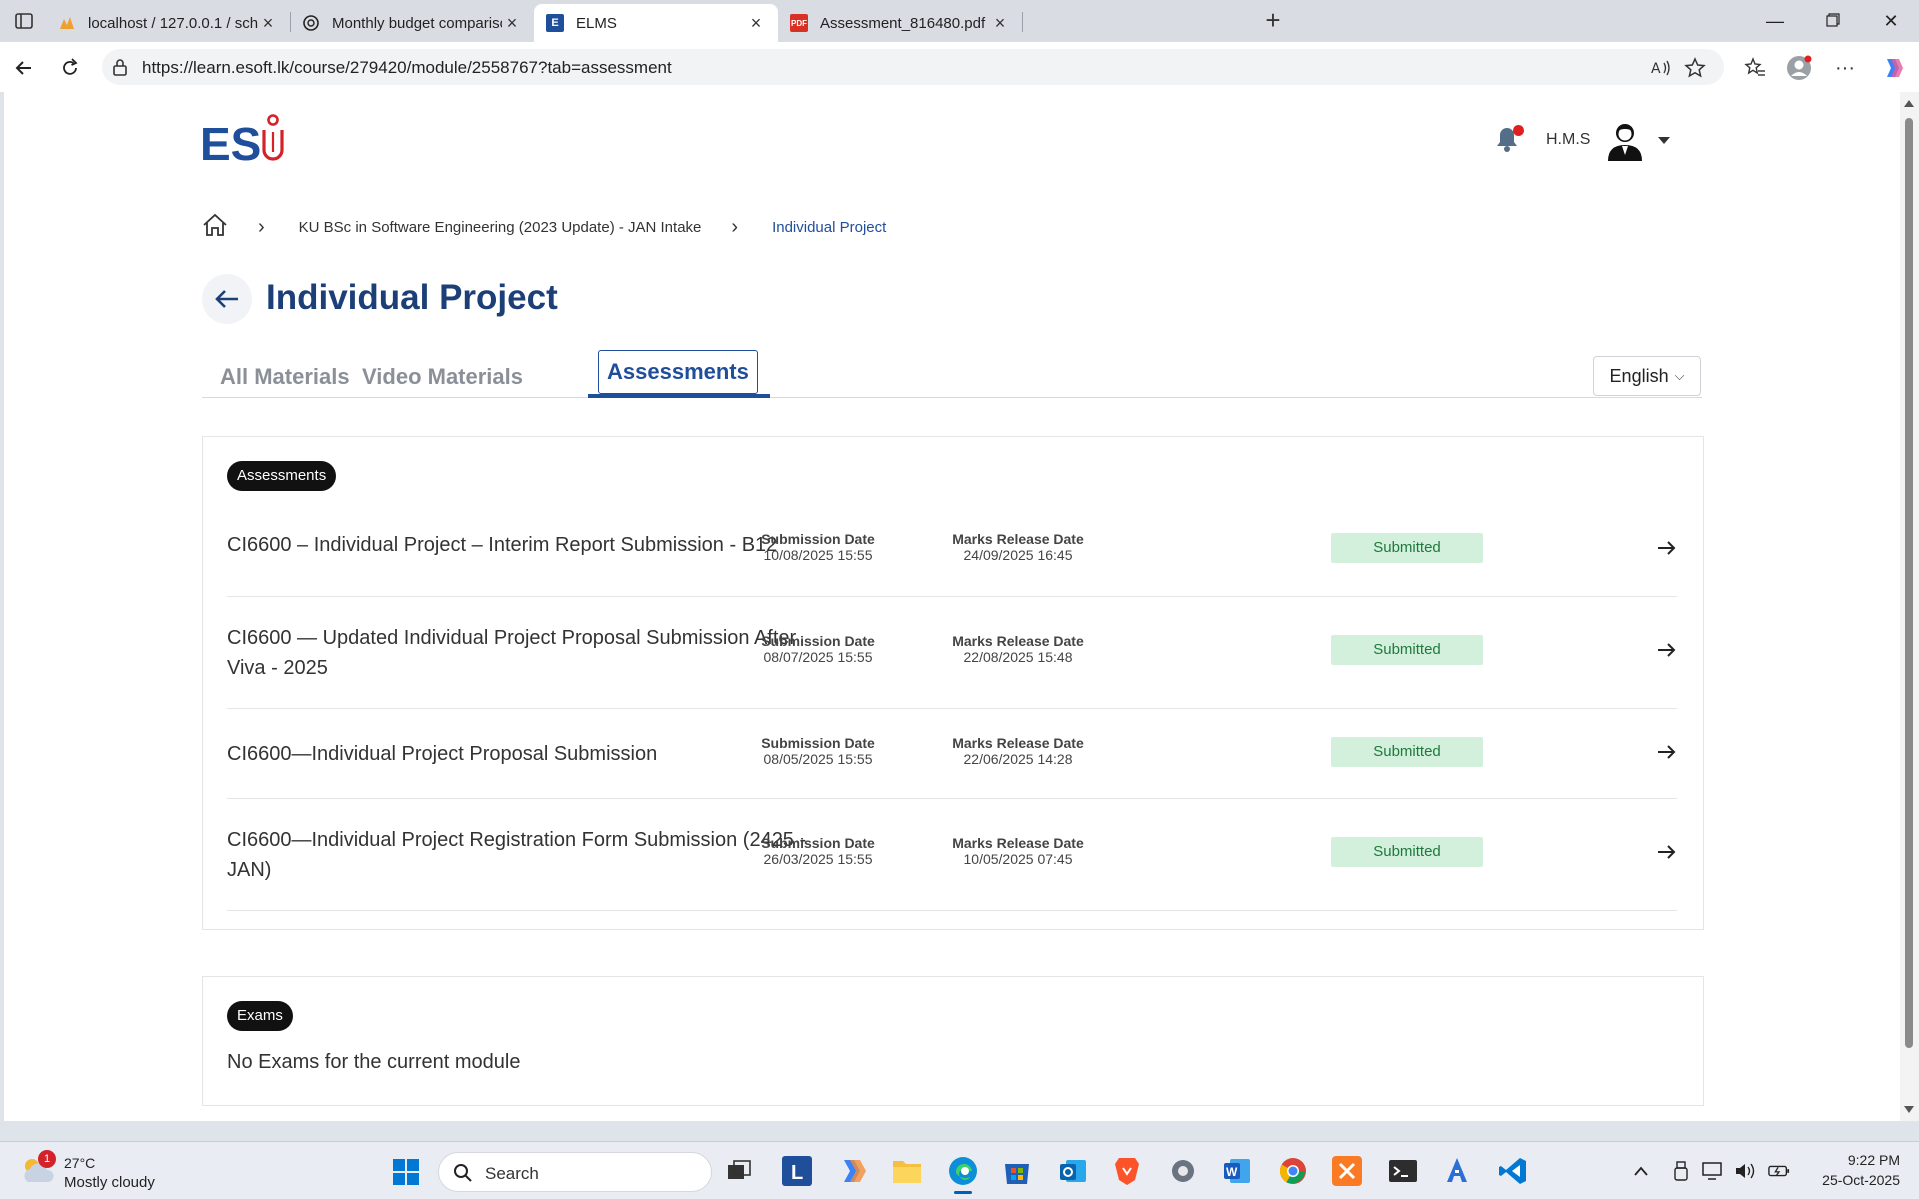 The image size is (1919, 1199). What do you see at coordinates (109, 1182) in the screenshot?
I see `weather-condition: Mostly cloudy` at bounding box center [109, 1182].